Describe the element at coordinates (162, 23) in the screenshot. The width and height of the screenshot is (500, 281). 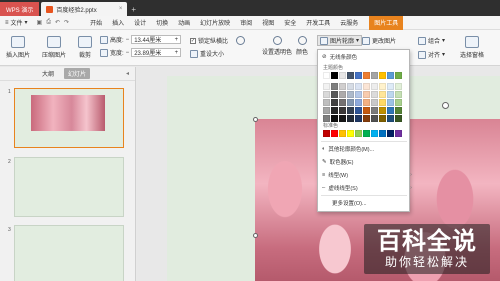
I see `tab-transitions: 切换` at that location.